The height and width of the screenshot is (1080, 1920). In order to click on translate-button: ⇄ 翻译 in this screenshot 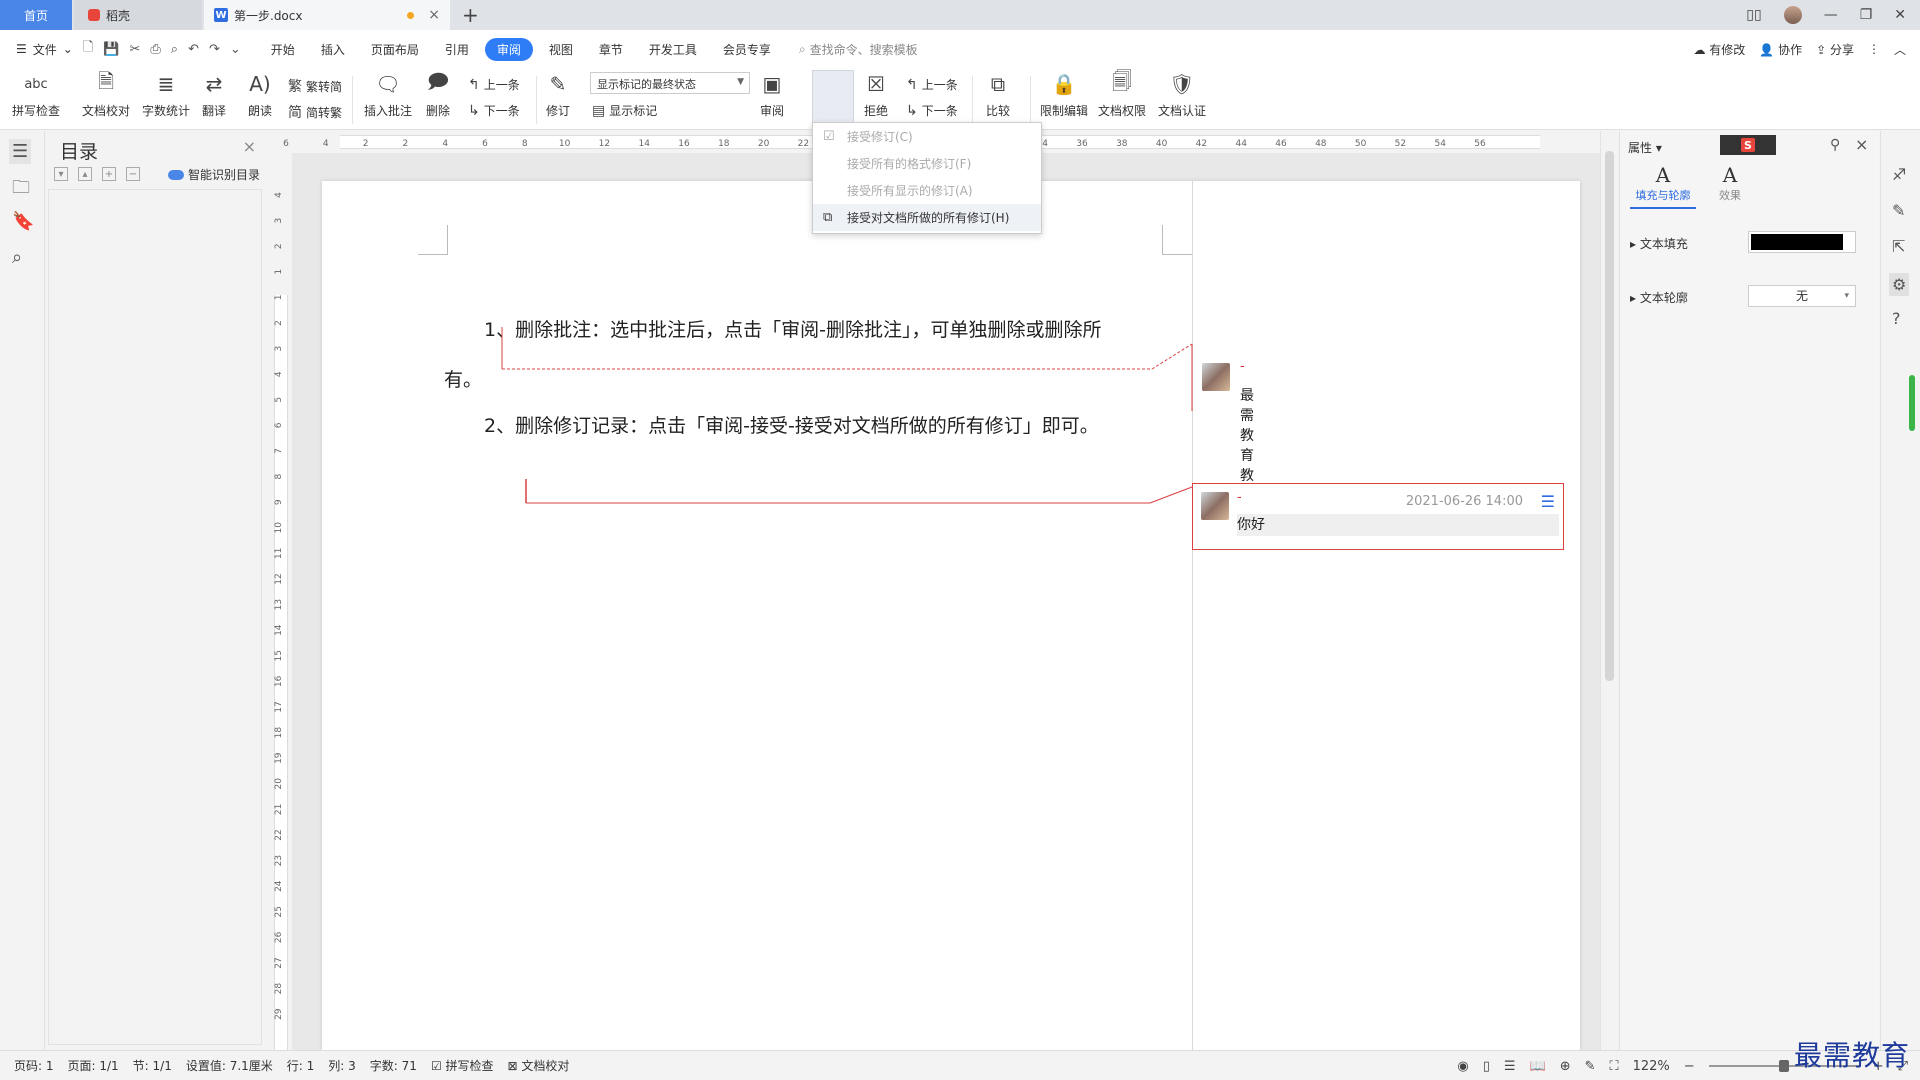, I will do `click(214, 94)`.